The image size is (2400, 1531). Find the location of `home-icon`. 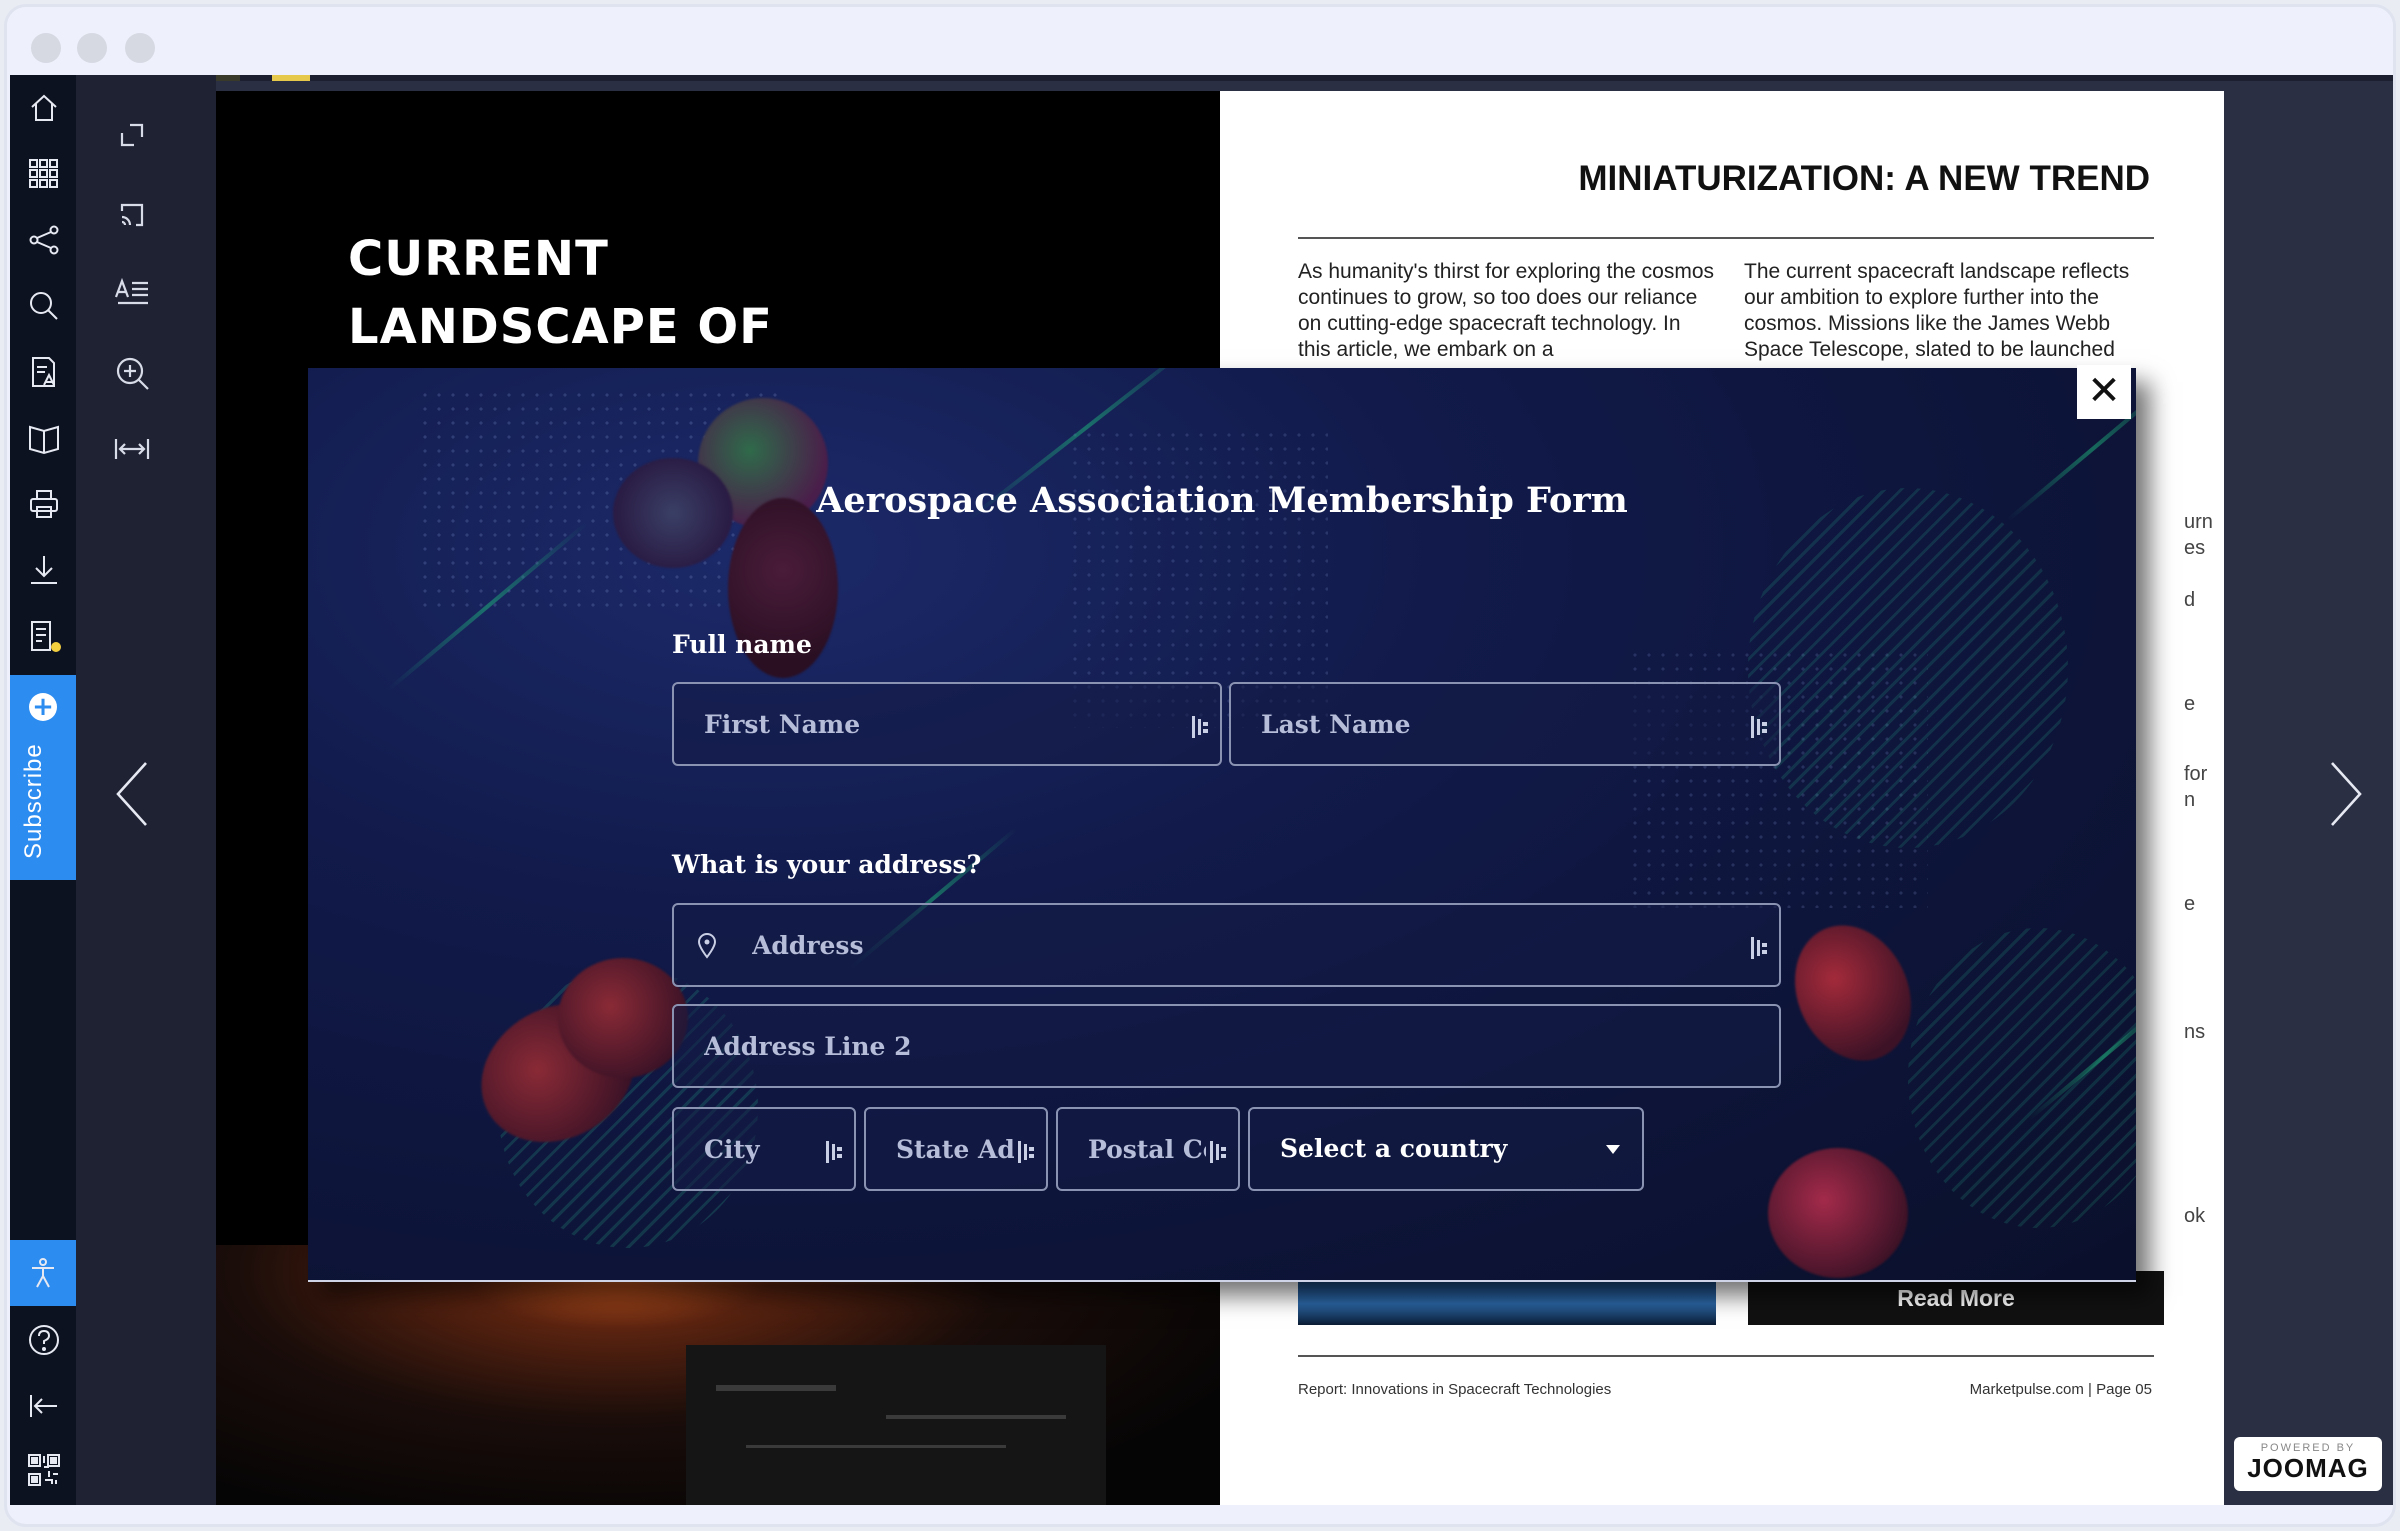

home-icon is located at coordinates (44, 108).